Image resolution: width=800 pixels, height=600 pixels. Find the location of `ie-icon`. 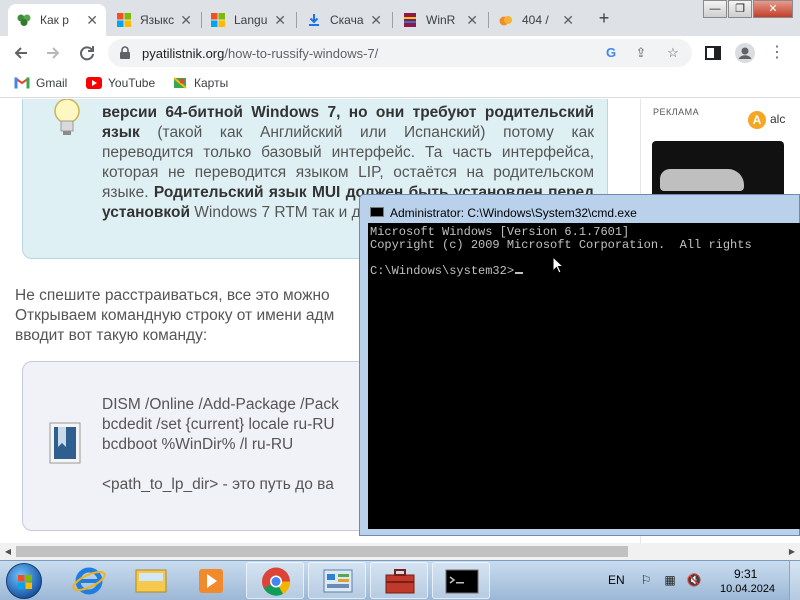

ie-icon is located at coordinates (89, 581).